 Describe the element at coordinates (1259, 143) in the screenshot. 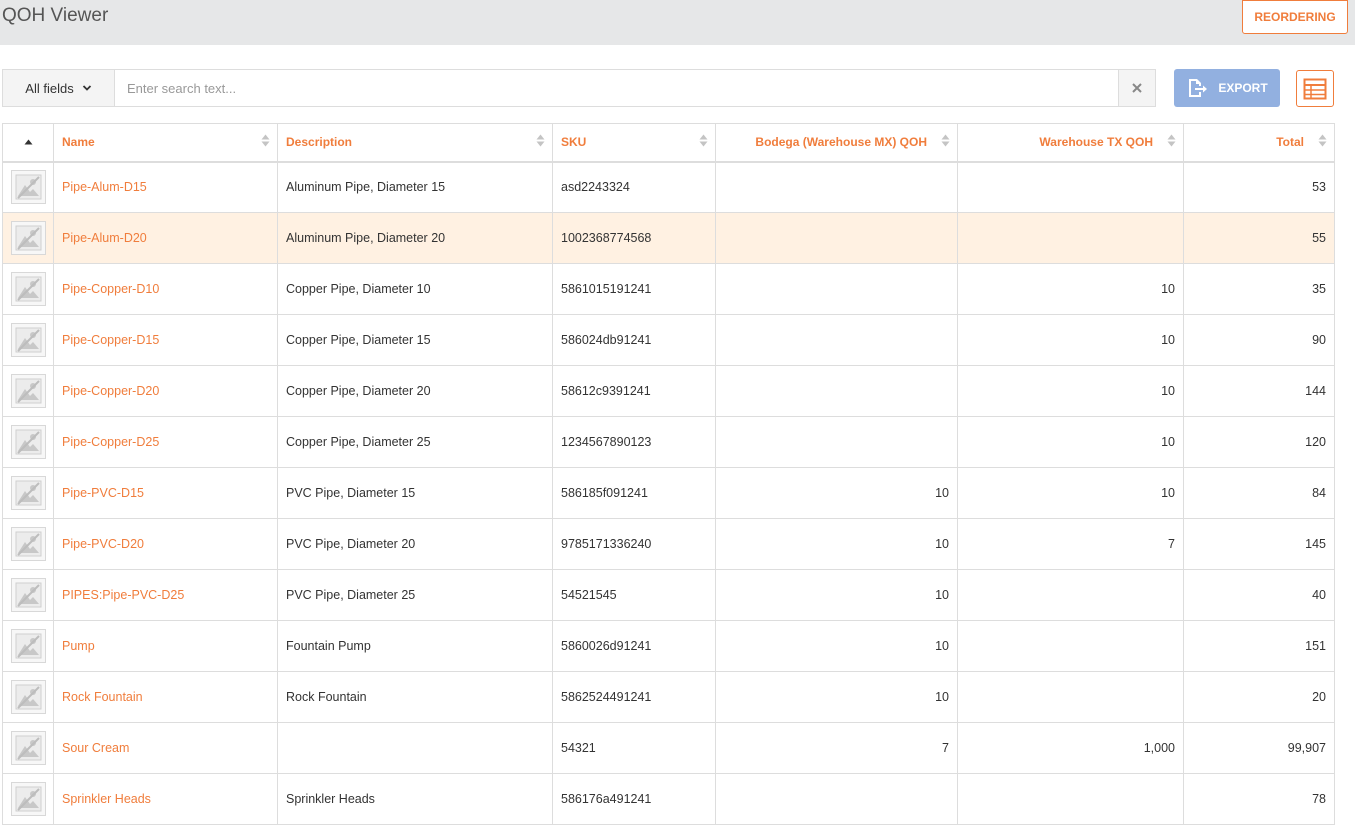

I see `column-header-total: Total` at that location.